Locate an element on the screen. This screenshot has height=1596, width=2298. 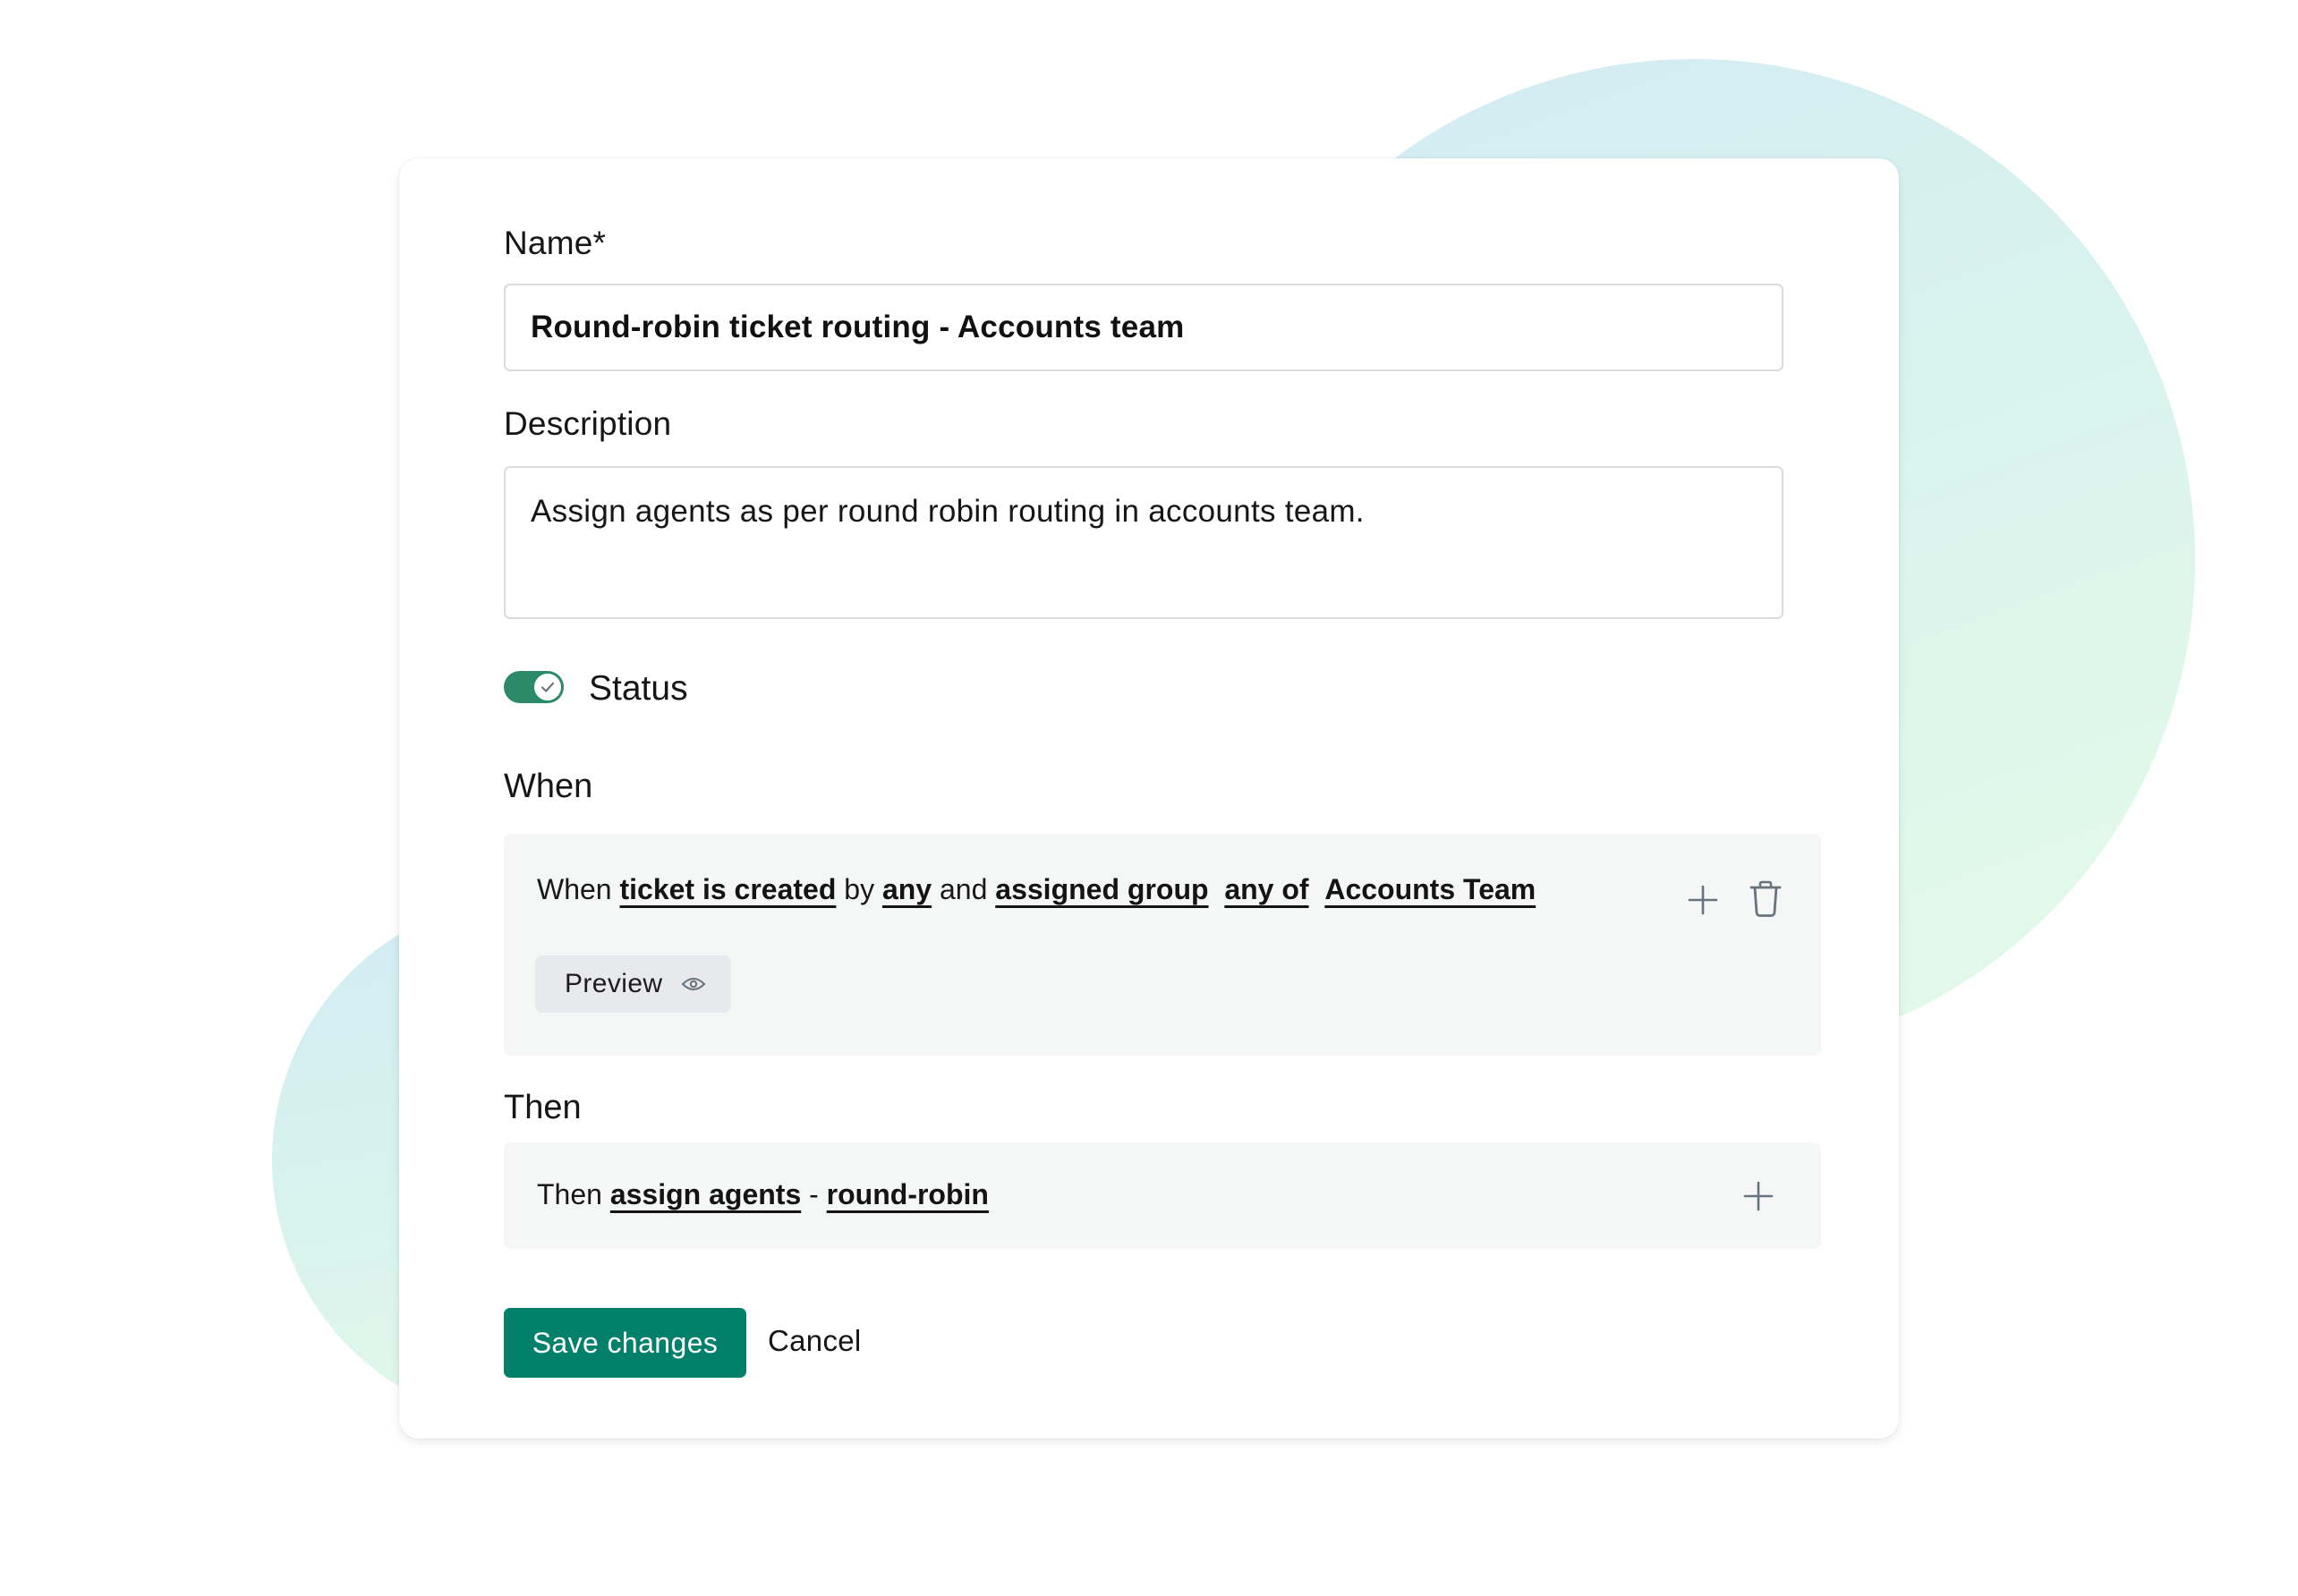
then-rule-sentence: Then assign agents - round-robin is located at coordinates (763, 1194).